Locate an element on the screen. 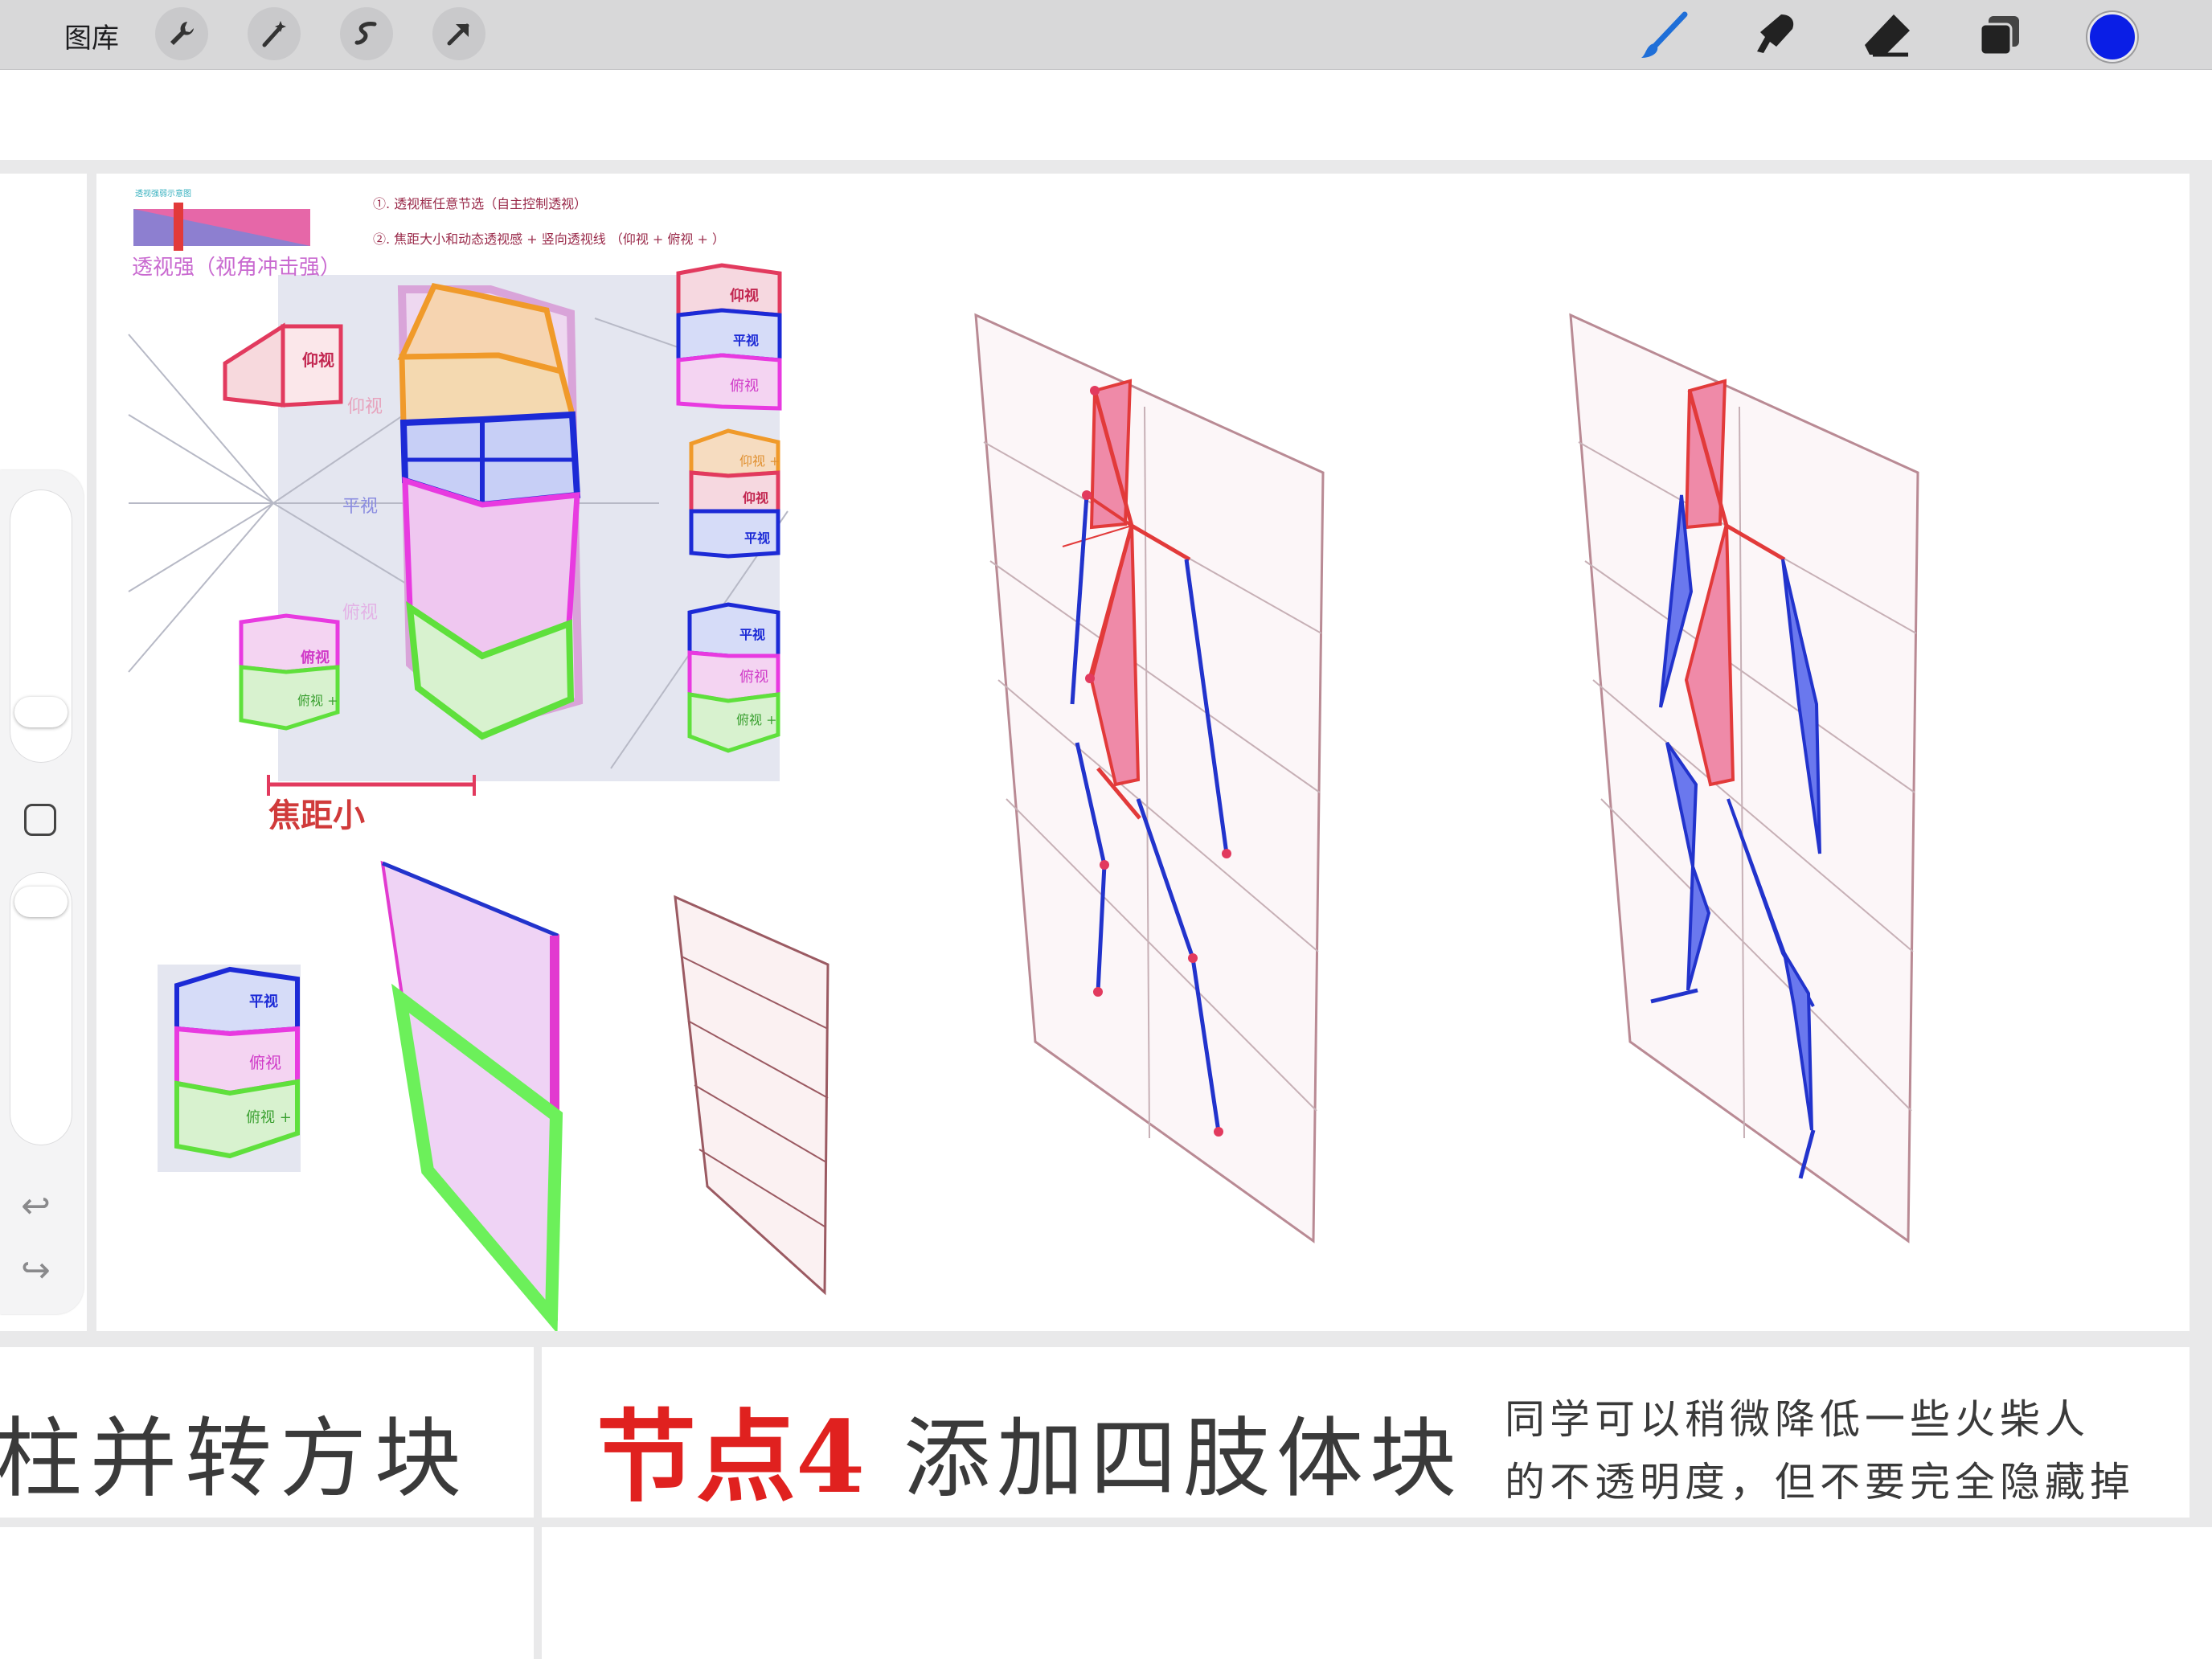  transform-arrow-icon is located at coordinates (458, 33).